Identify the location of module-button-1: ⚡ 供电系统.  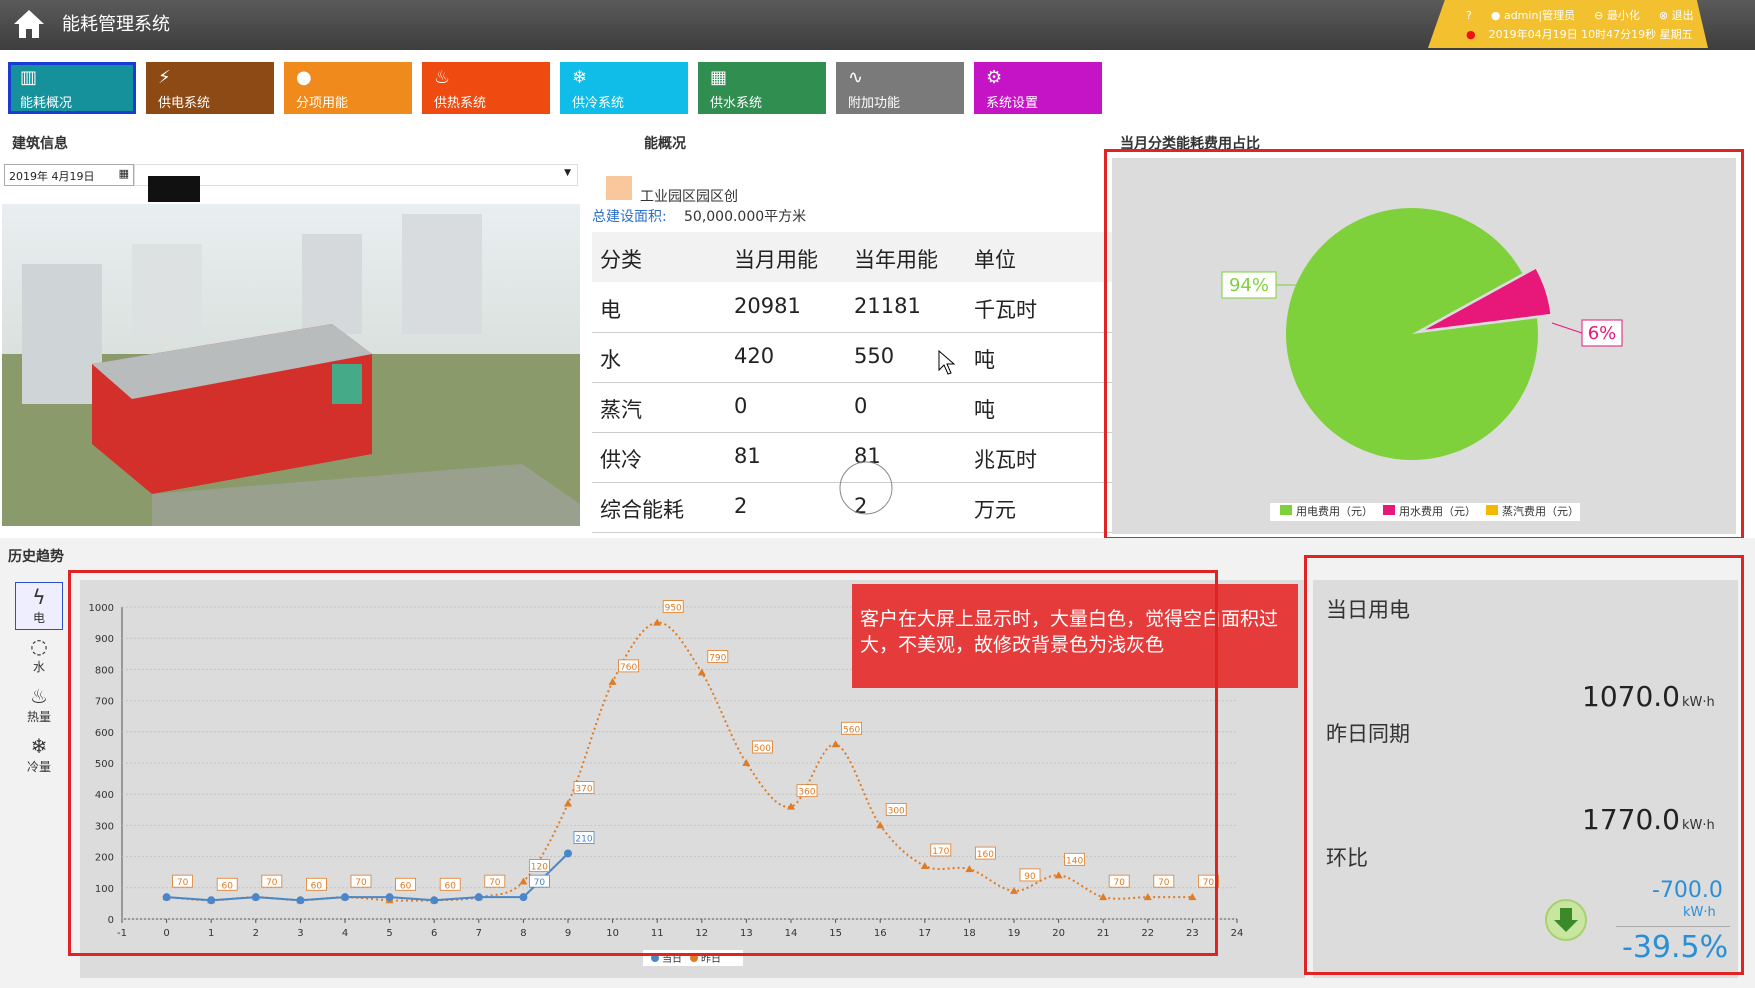
(210, 88).